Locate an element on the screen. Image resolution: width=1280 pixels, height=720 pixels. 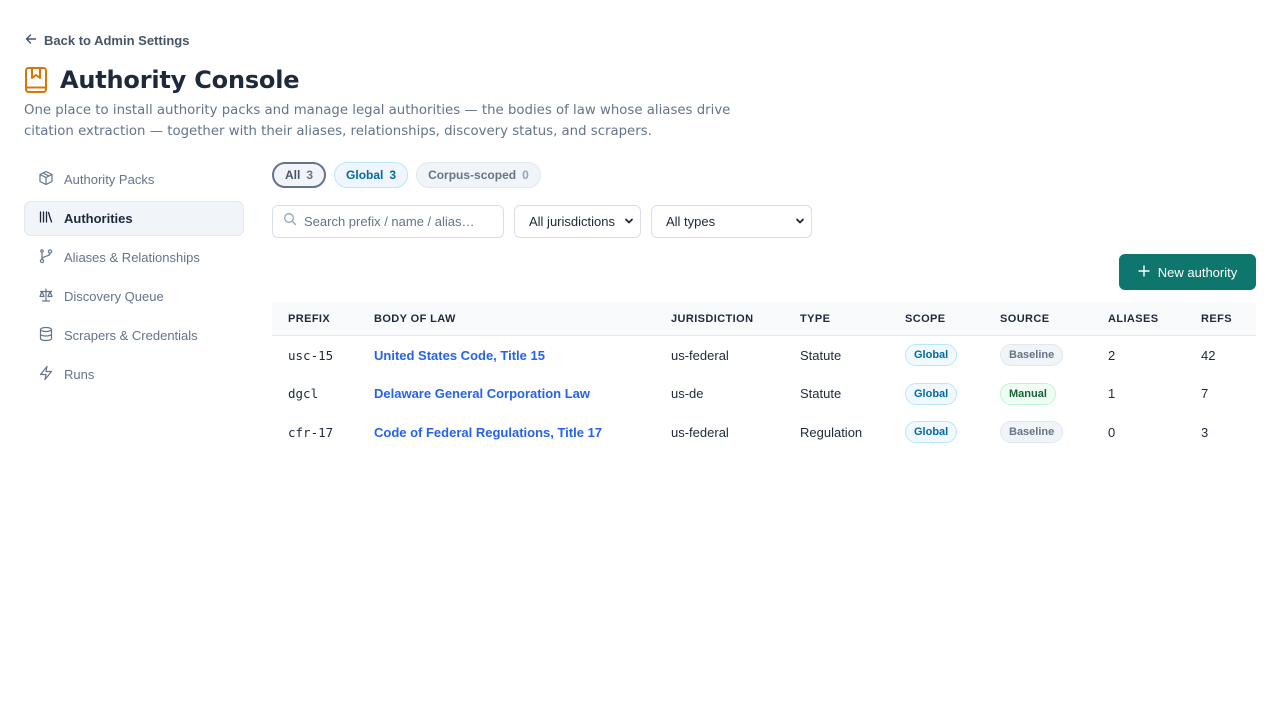
sidebar-item-authority-packs: Authority Packs is located at coordinates (134, 179).